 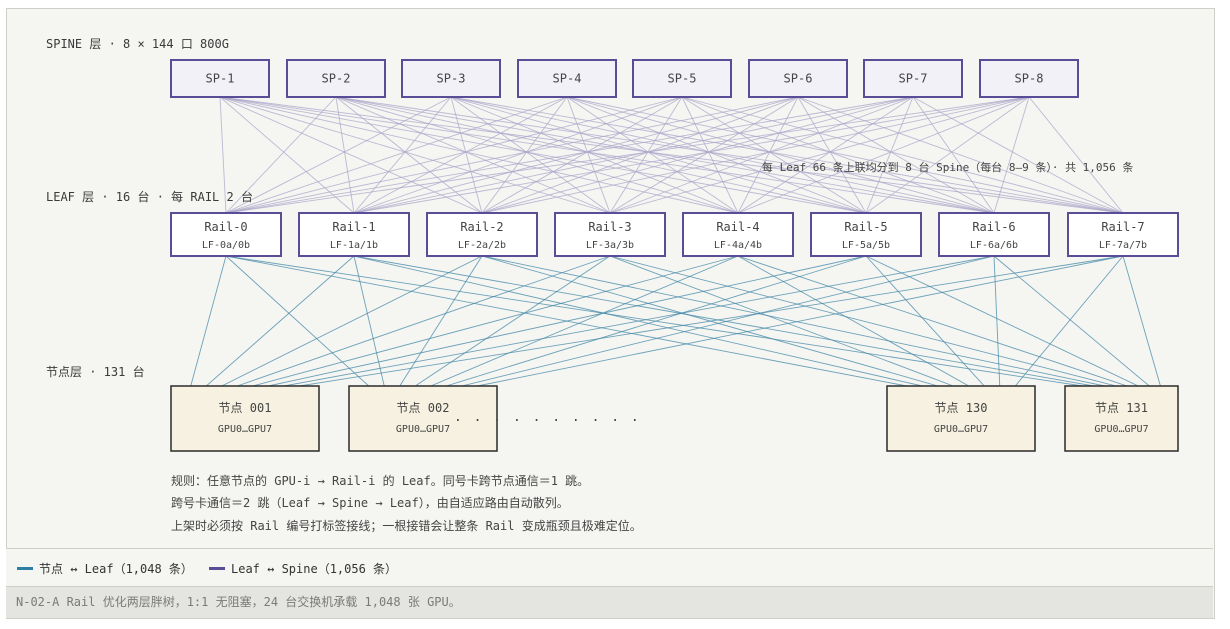 I want to click on spine-switch-label: SP-3, so click(x=451, y=79).